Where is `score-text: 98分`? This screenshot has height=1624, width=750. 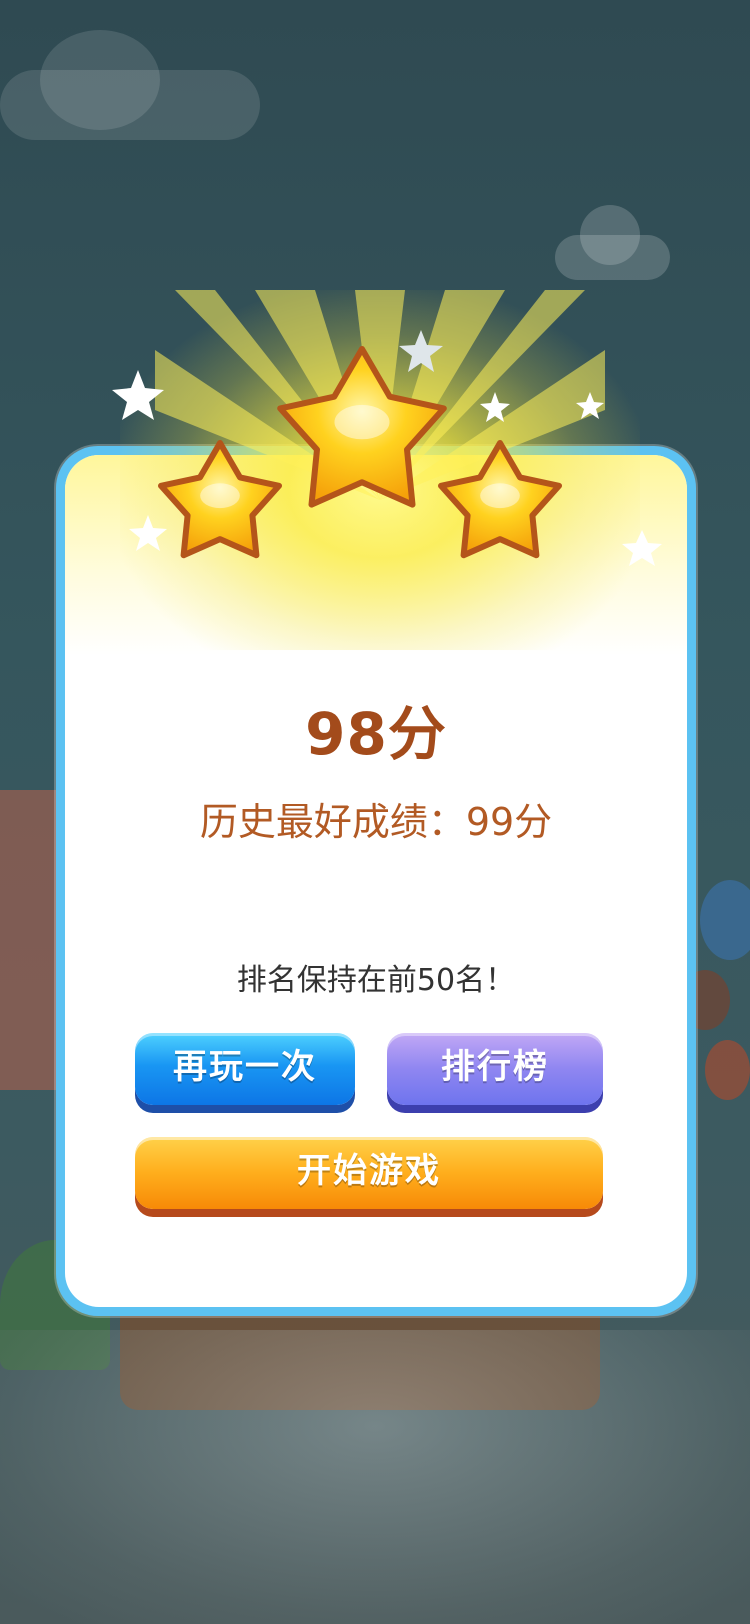 score-text: 98分 is located at coordinates (376, 734).